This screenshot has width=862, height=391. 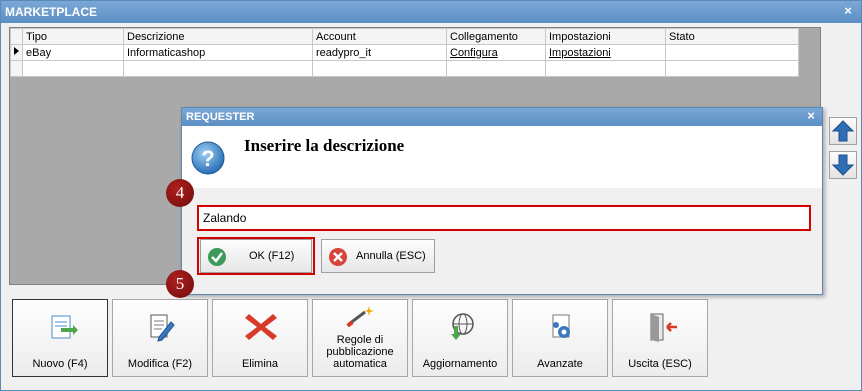 I want to click on configura-link: Configura, so click(x=474, y=53).